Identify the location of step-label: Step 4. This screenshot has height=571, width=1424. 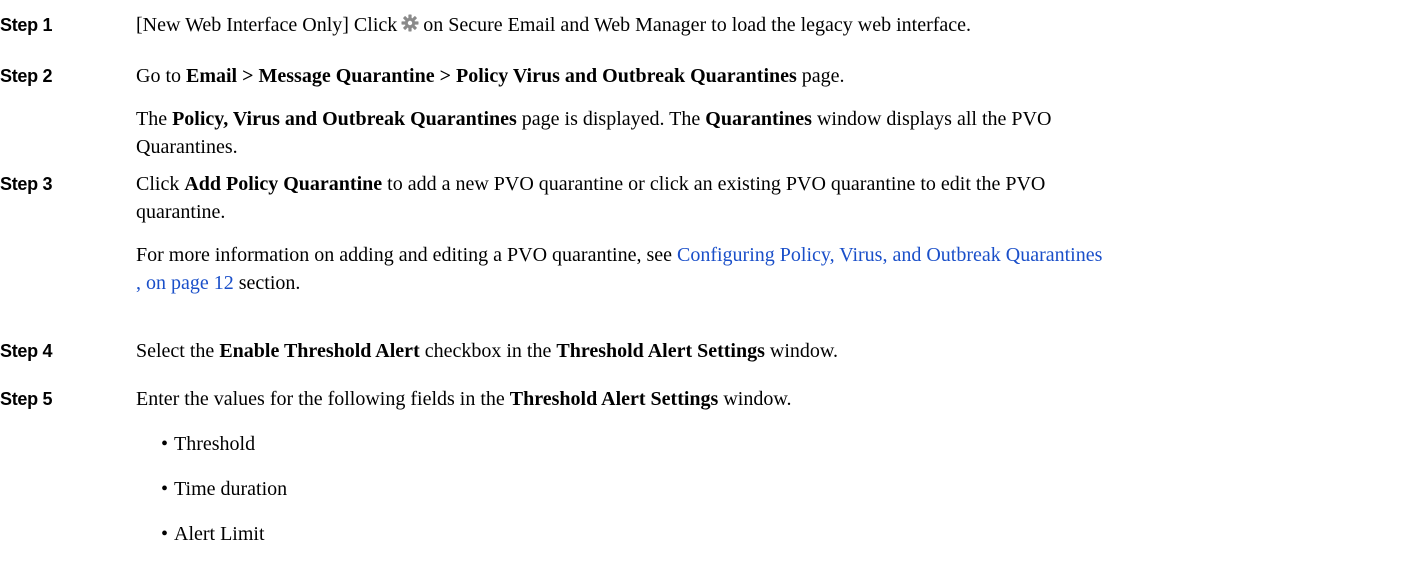
(26, 351).